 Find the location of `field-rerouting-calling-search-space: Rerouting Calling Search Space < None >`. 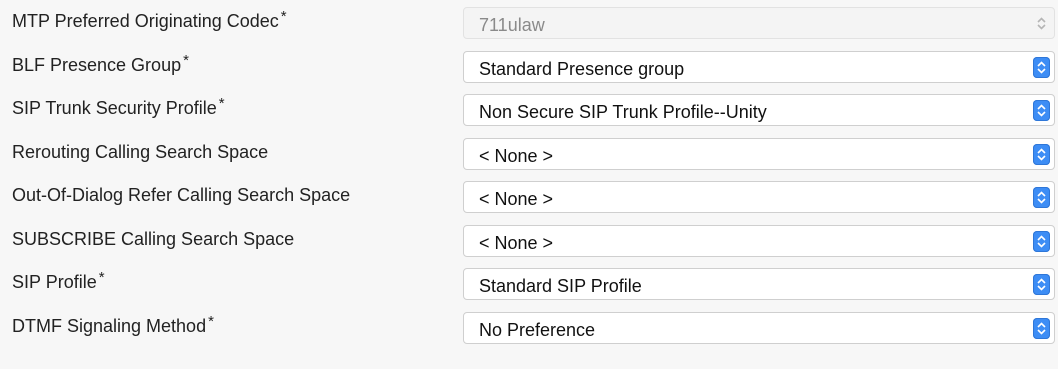

field-rerouting-calling-search-space: Rerouting Calling Search Space < None > is located at coordinates (529, 156).